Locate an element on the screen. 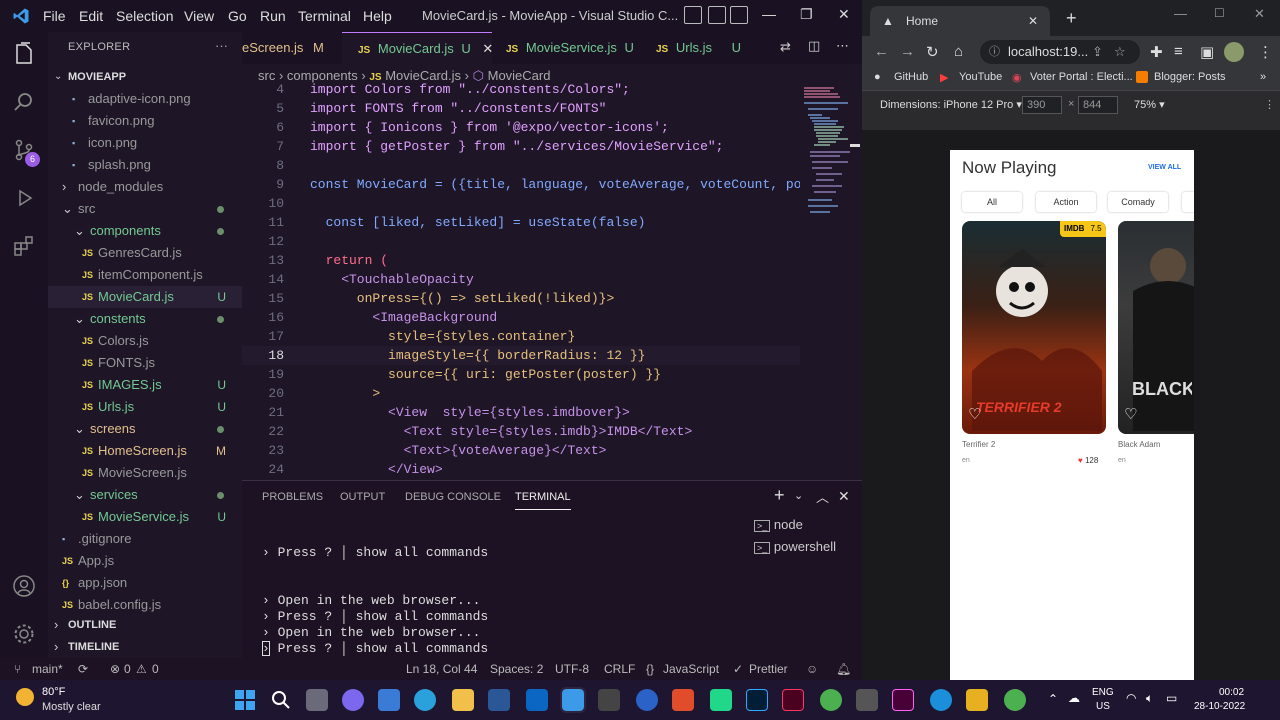 This screenshot has height=720, width=1280. prettier-status: Prettier is located at coordinates (768, 669).